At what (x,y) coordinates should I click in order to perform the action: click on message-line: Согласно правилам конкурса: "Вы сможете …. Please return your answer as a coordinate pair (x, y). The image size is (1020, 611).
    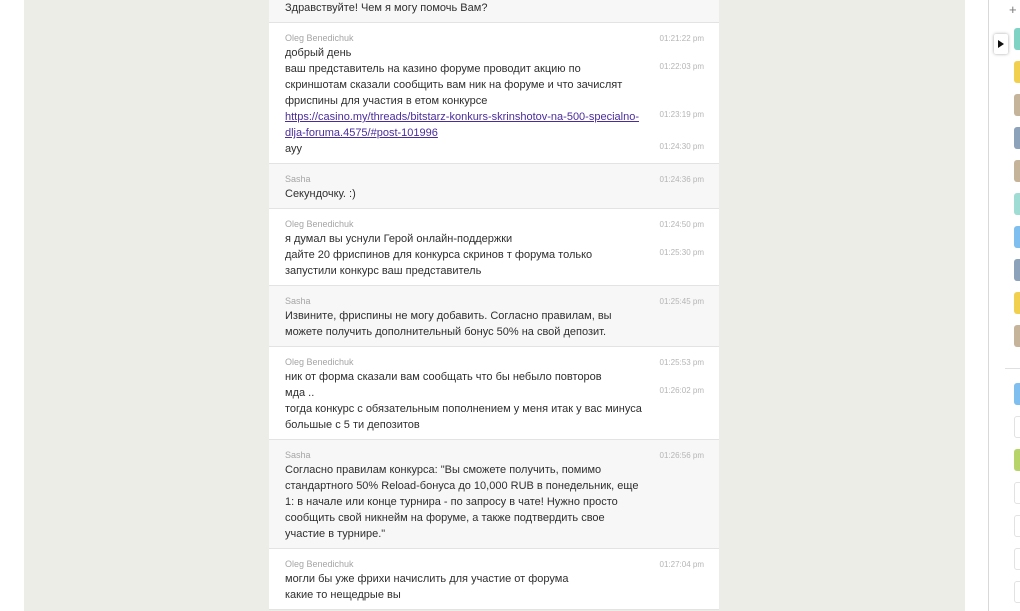
    Looking at the image, I should click on (494, 502).